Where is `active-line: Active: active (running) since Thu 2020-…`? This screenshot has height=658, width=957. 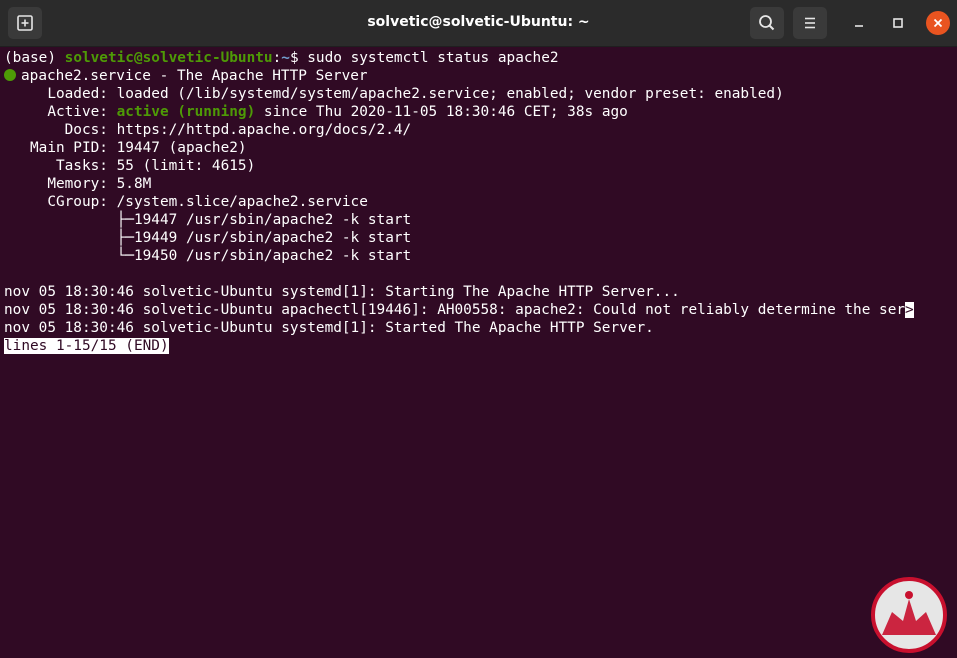 active-line: Active: active (running) since Thu 2020-… is located at coordinates (479, 112).